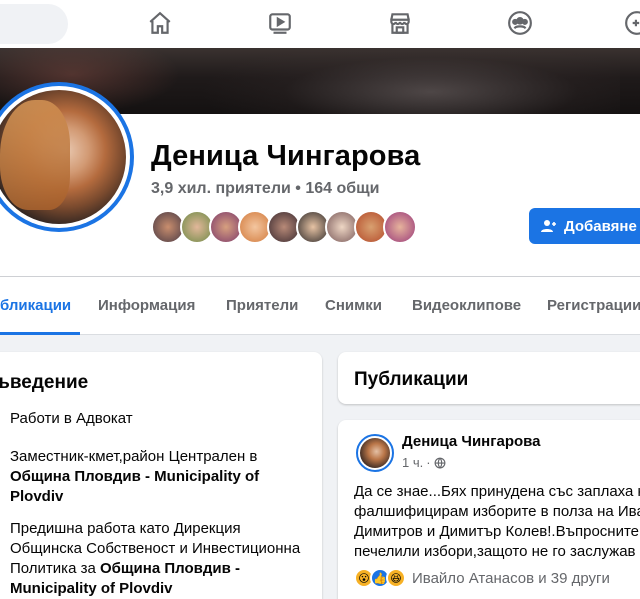  Describe the element at coordinates (125, 528) in the screenshot. I see `past-job-title-1: Предишна работа като Дирекция` at that location.